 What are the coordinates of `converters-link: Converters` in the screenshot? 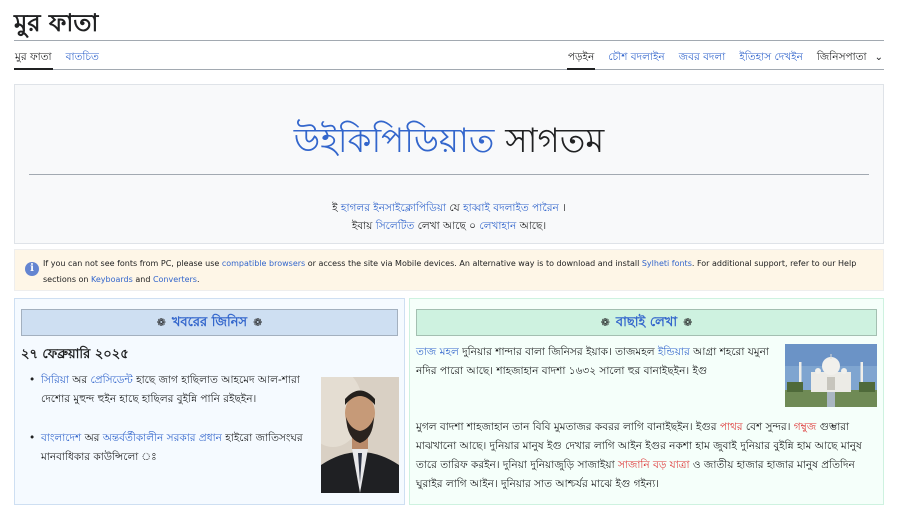 It's located at (175, 279).